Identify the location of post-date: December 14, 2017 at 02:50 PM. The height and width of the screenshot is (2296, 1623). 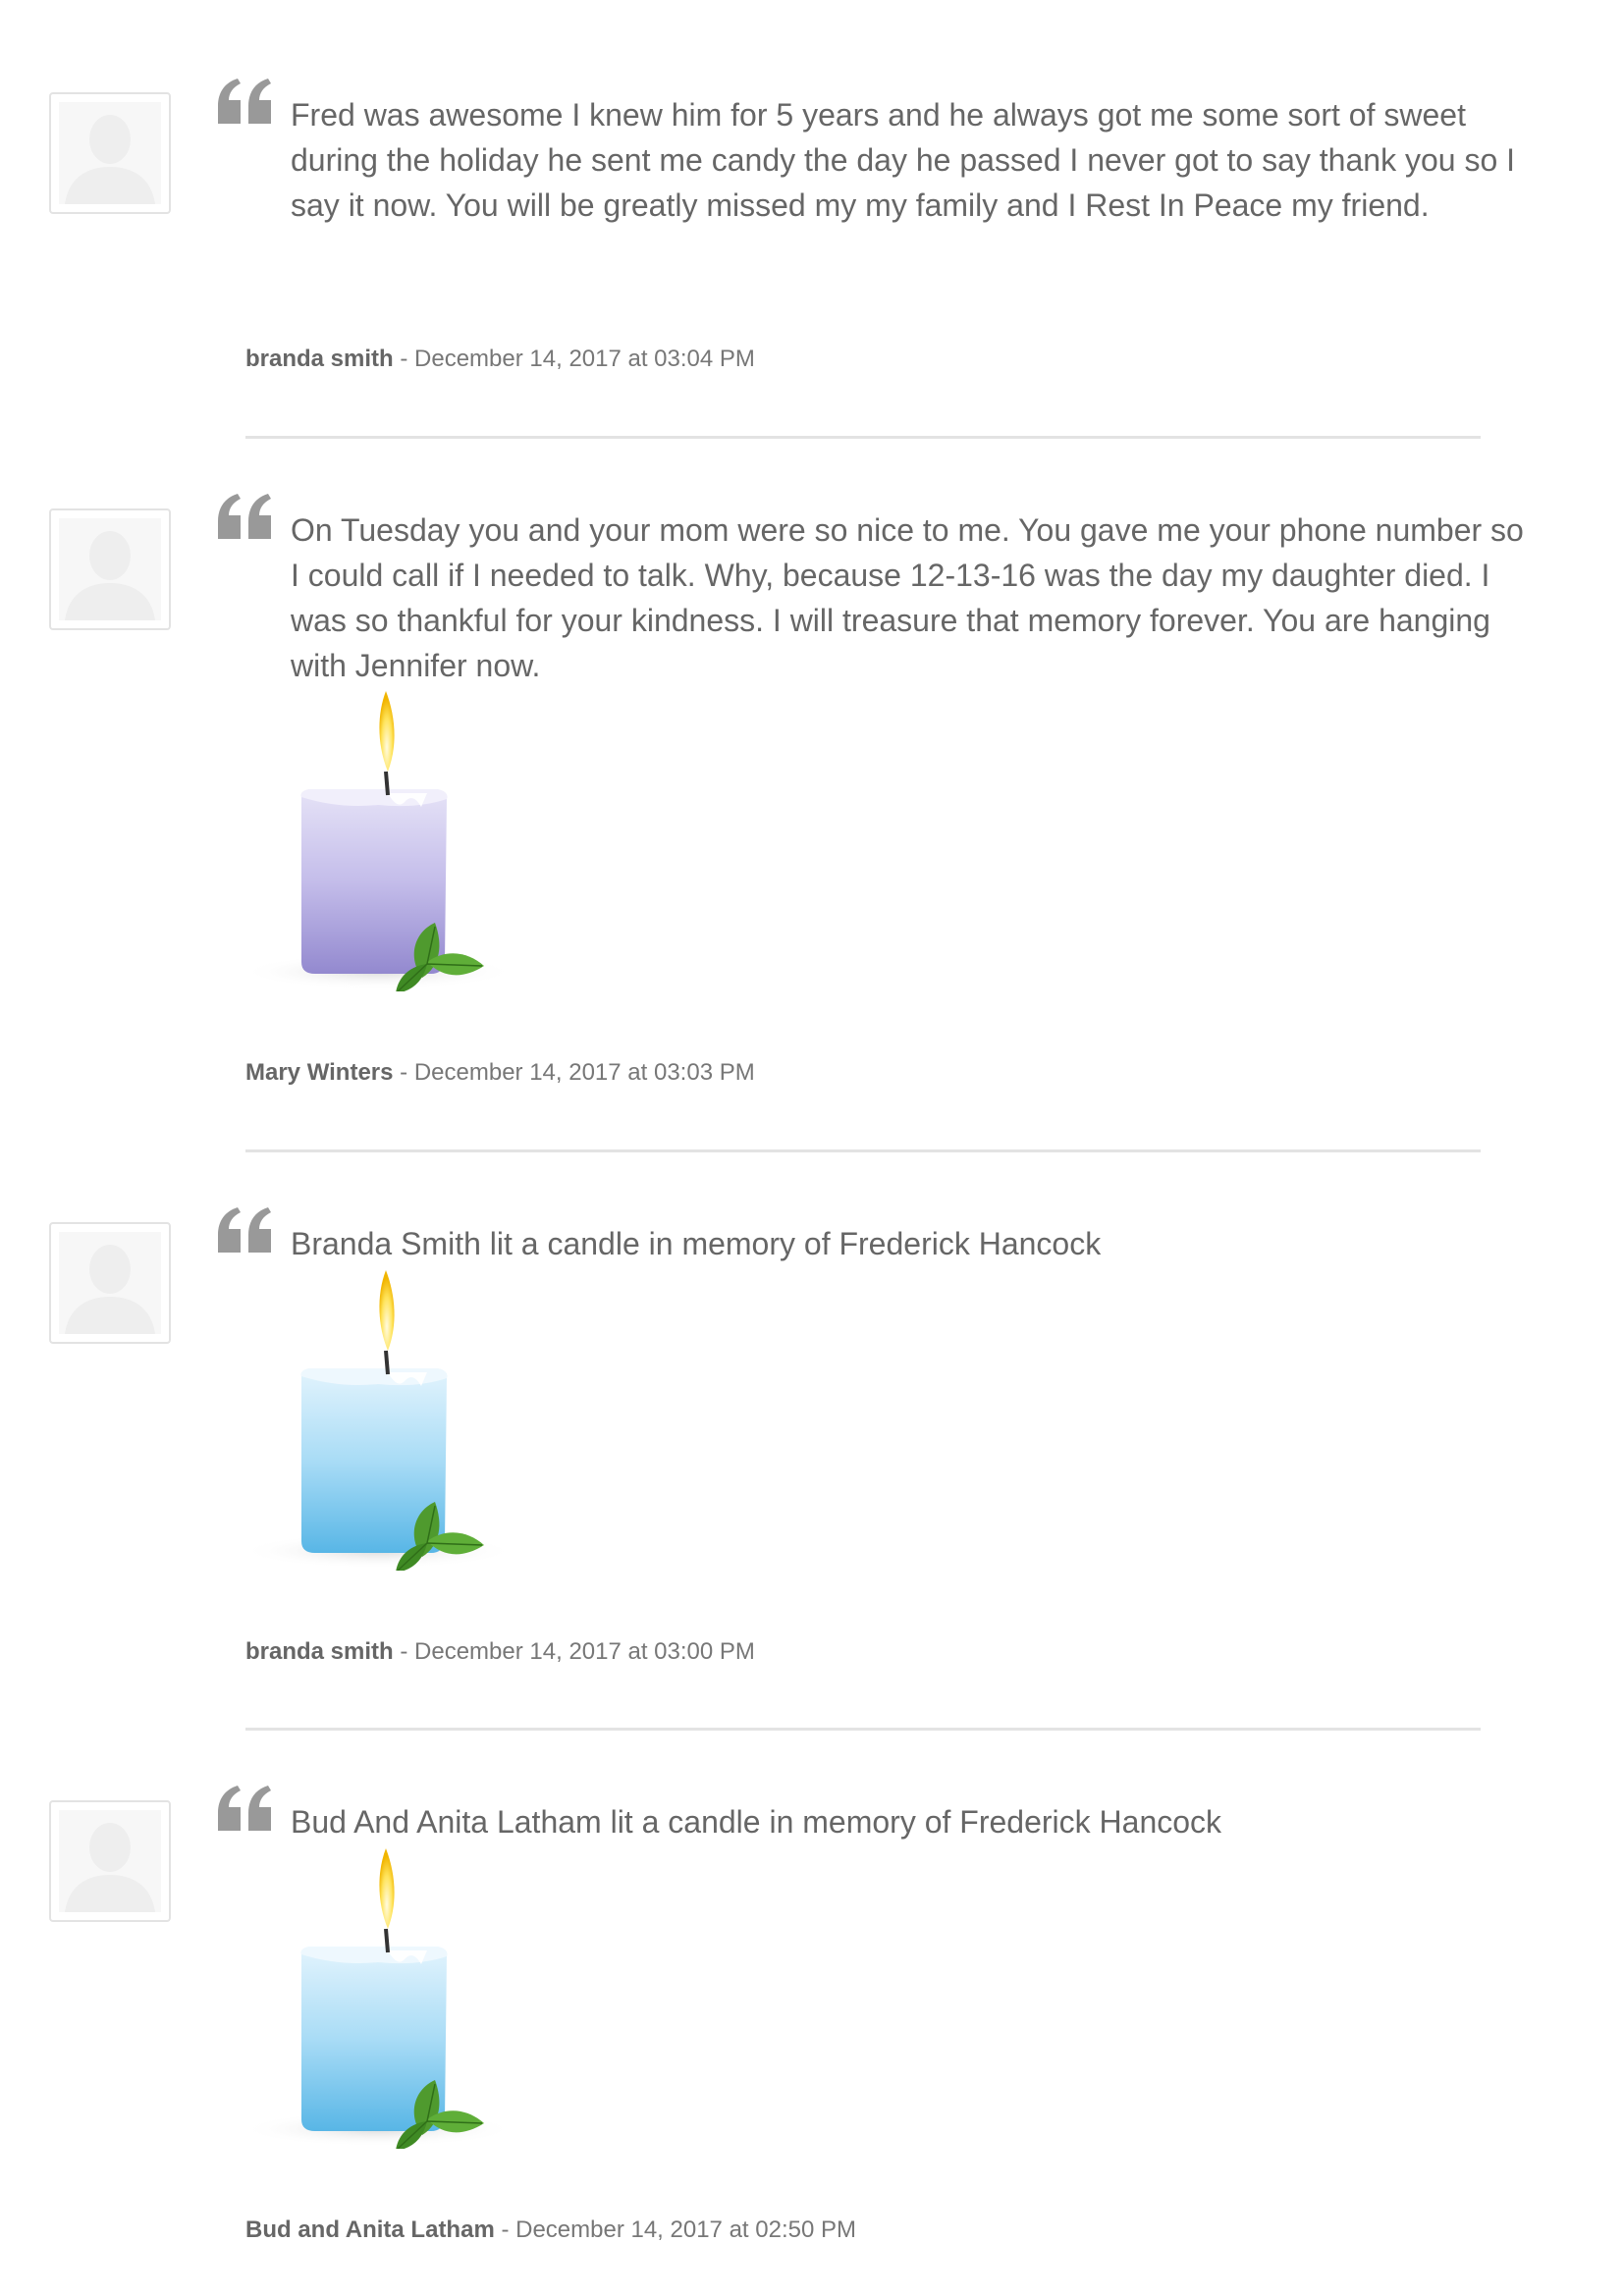
(685, 2229).